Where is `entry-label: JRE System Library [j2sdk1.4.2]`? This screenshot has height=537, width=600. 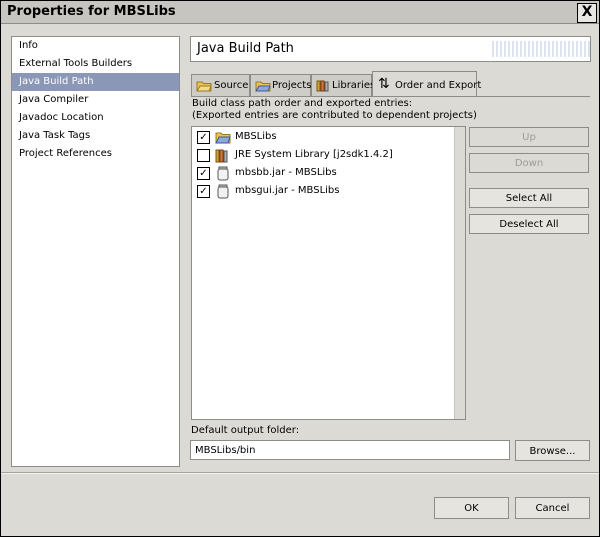 entry-label: JRE System Library [j2sdk1.4.2] is located at coordinates (314, 154).